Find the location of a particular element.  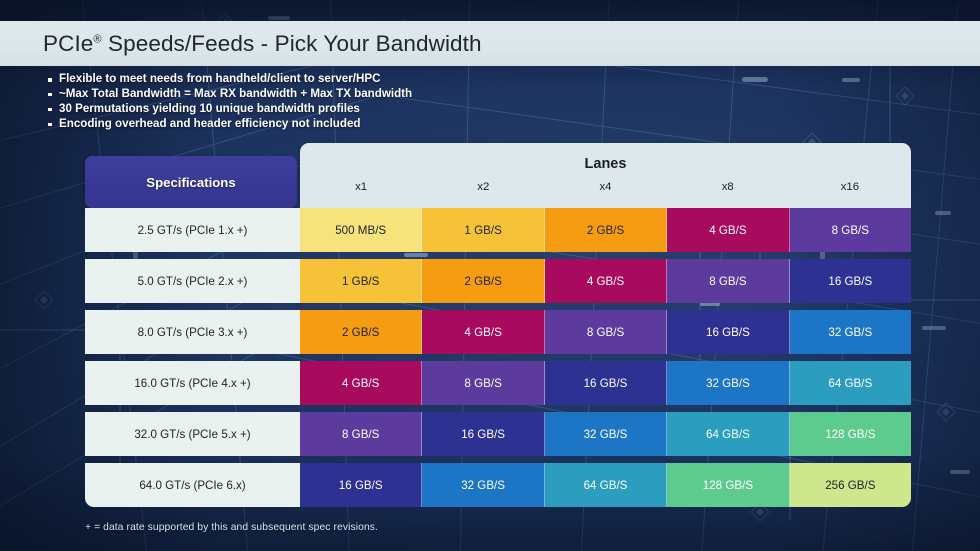

lanes-header-label: Lanes is located at coordinates (605, 164).